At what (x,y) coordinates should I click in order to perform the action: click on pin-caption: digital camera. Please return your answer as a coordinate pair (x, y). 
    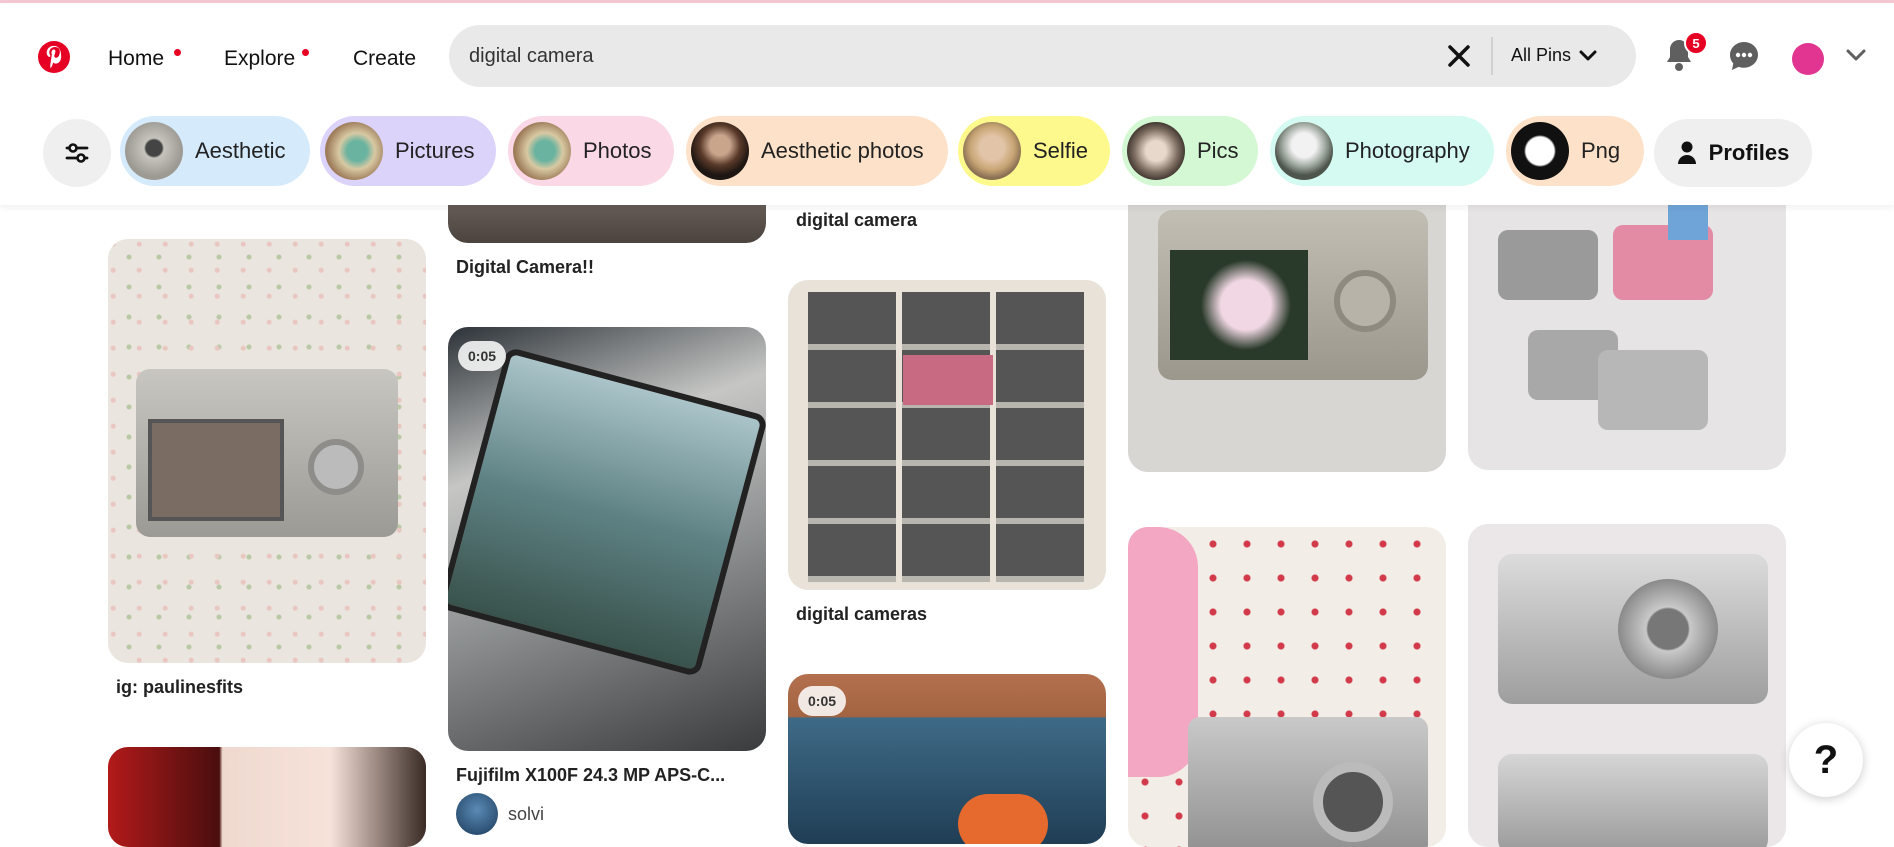
    Looking at the image, I should click on (856, 220).